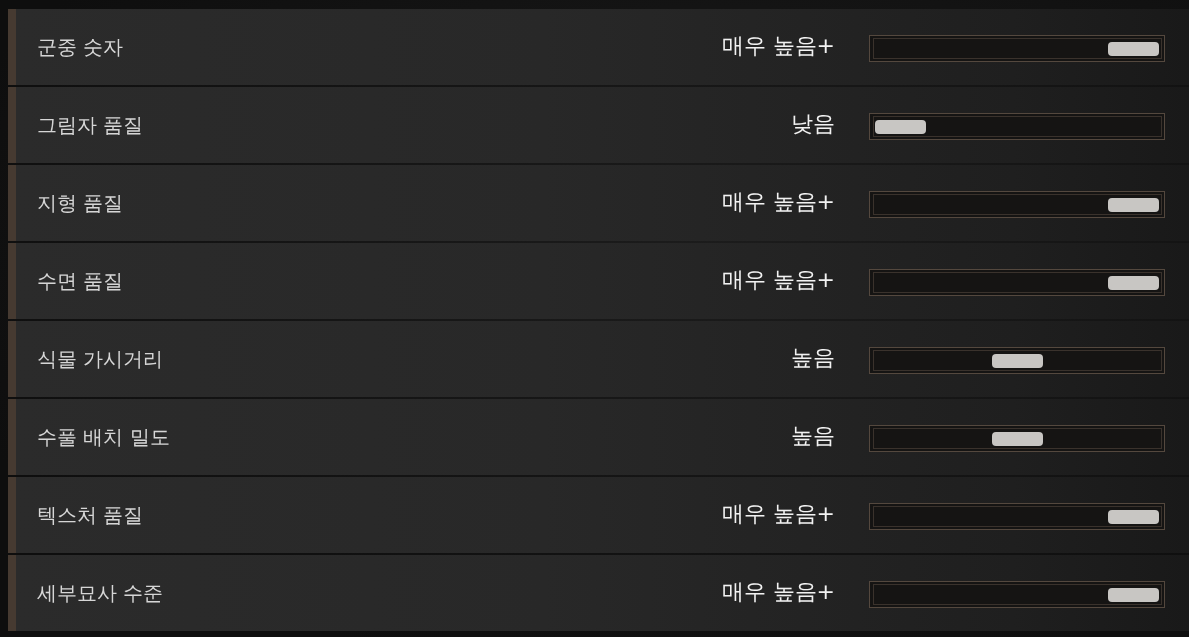 This screenshot has height=637, width=1189. I want to click on setting-label: 세부묘사 수준, so click(100, 593).